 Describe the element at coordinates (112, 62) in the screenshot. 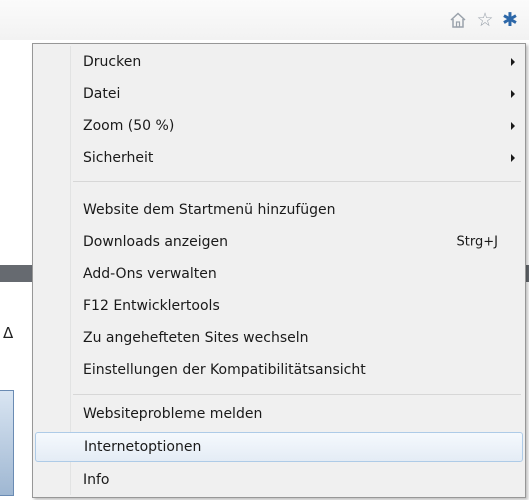

I see `menu-item-label: Drucken` at that location.